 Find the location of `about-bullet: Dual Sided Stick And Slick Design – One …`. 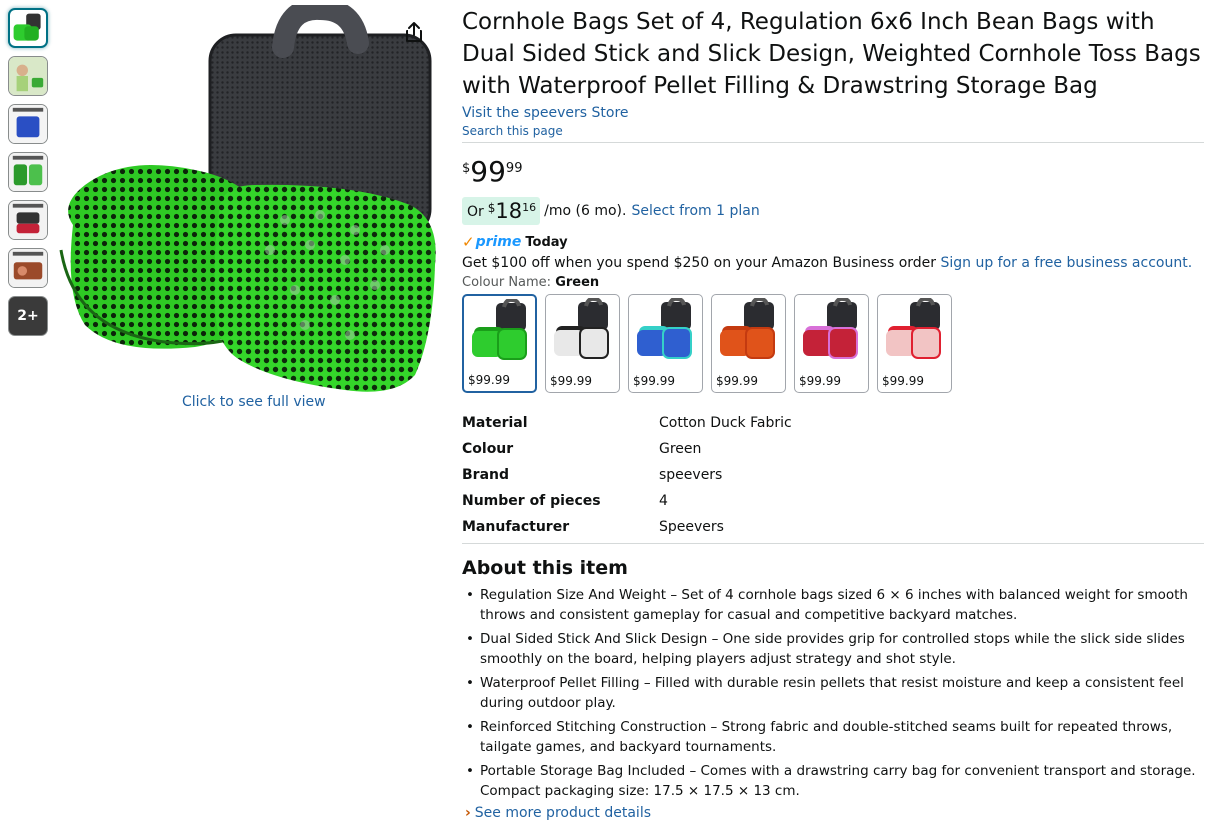

about-bullet: Dual Sided Stick And Slick Design – One … is located at coordinates (833, 649).